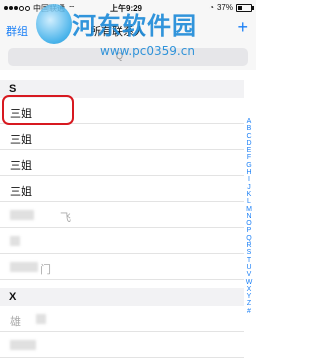 The image size is (320, 364). What do you see at coordinates (224, 7) in the screenshot?
I see `battery-percent: 37%` at bounding box center [224, 7].